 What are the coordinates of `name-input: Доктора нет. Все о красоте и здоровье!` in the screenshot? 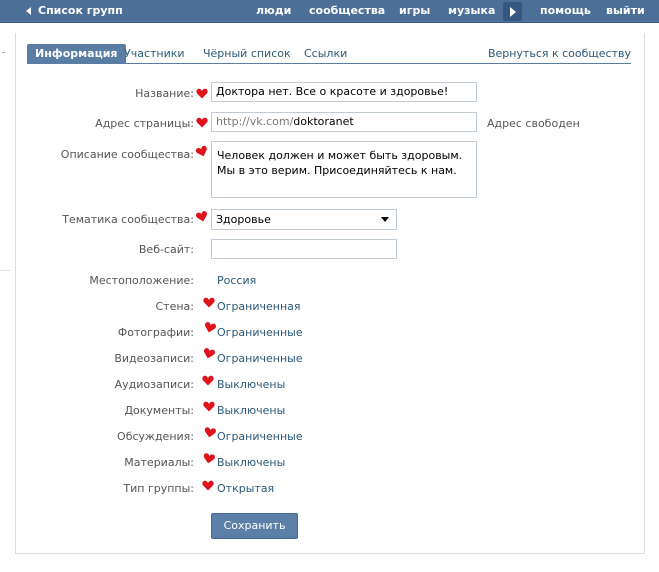 It's located at (344, 92).